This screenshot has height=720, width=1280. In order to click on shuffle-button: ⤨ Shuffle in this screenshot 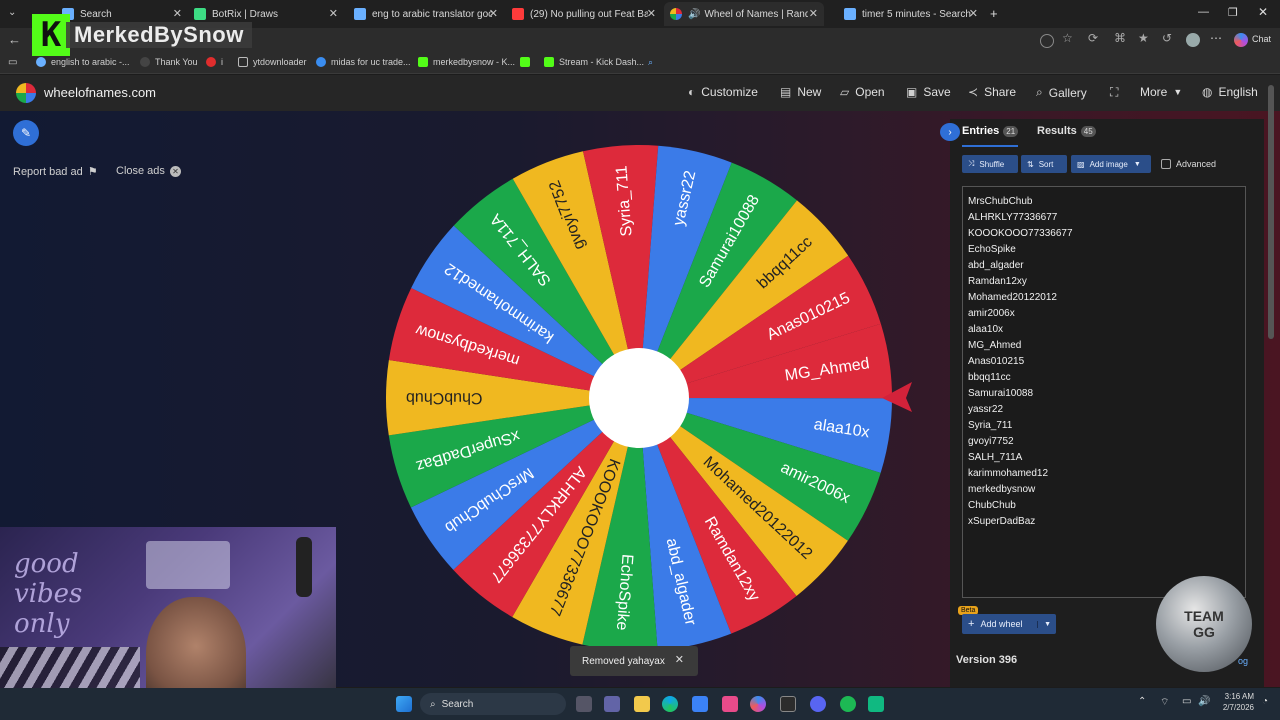, I will do `click(990, 164)`.